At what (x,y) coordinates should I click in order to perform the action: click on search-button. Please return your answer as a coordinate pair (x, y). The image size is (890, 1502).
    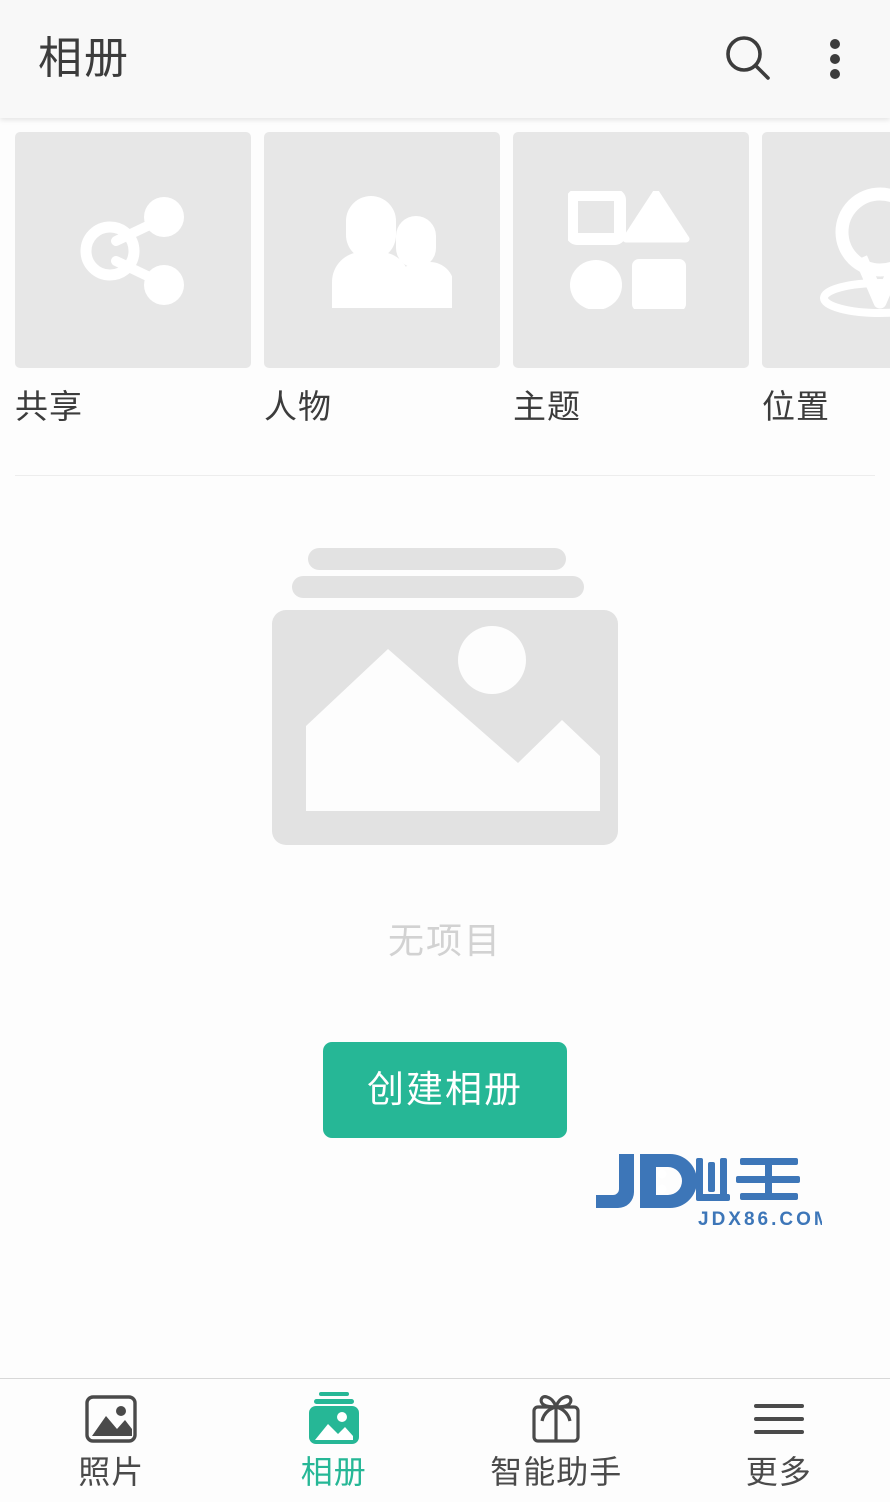
    Looking at the image, I should click on (748, 59).